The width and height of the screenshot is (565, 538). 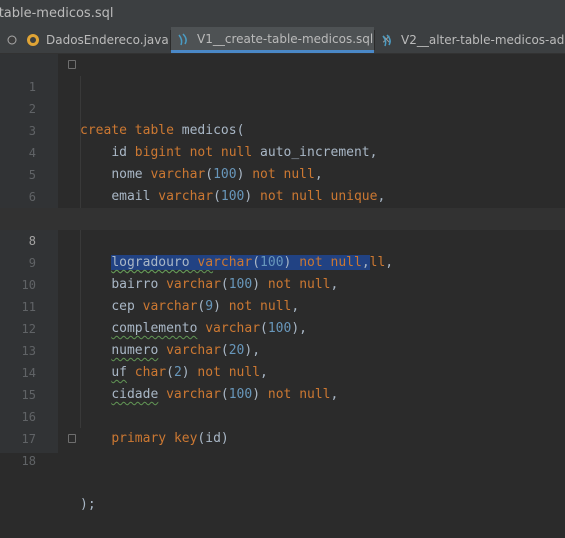 I want to click on tab-dadosendereco: DadosEndereco.java ×, so click(x=93, y=40).